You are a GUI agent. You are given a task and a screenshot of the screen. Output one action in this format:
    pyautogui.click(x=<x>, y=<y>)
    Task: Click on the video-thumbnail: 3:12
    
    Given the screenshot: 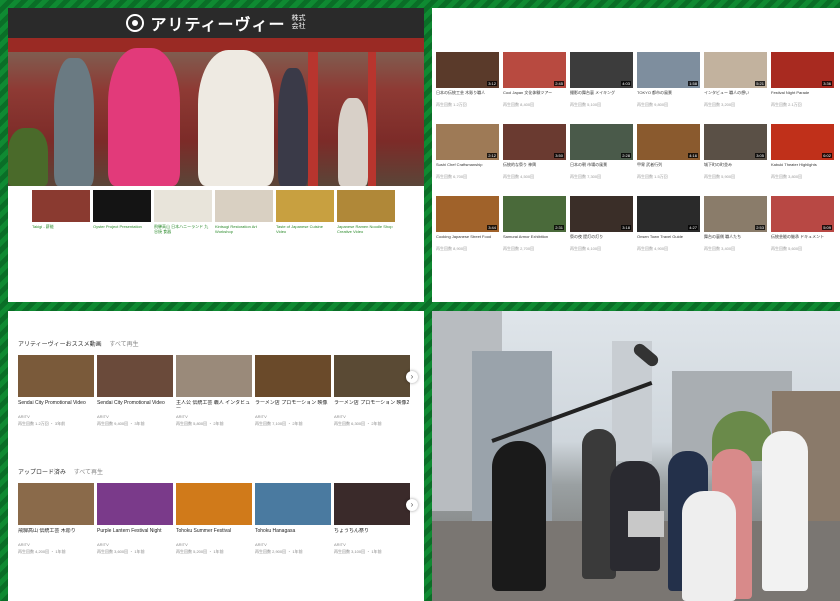 What is the action you would take?
    pyautogui.click(x=467, y=70)
    